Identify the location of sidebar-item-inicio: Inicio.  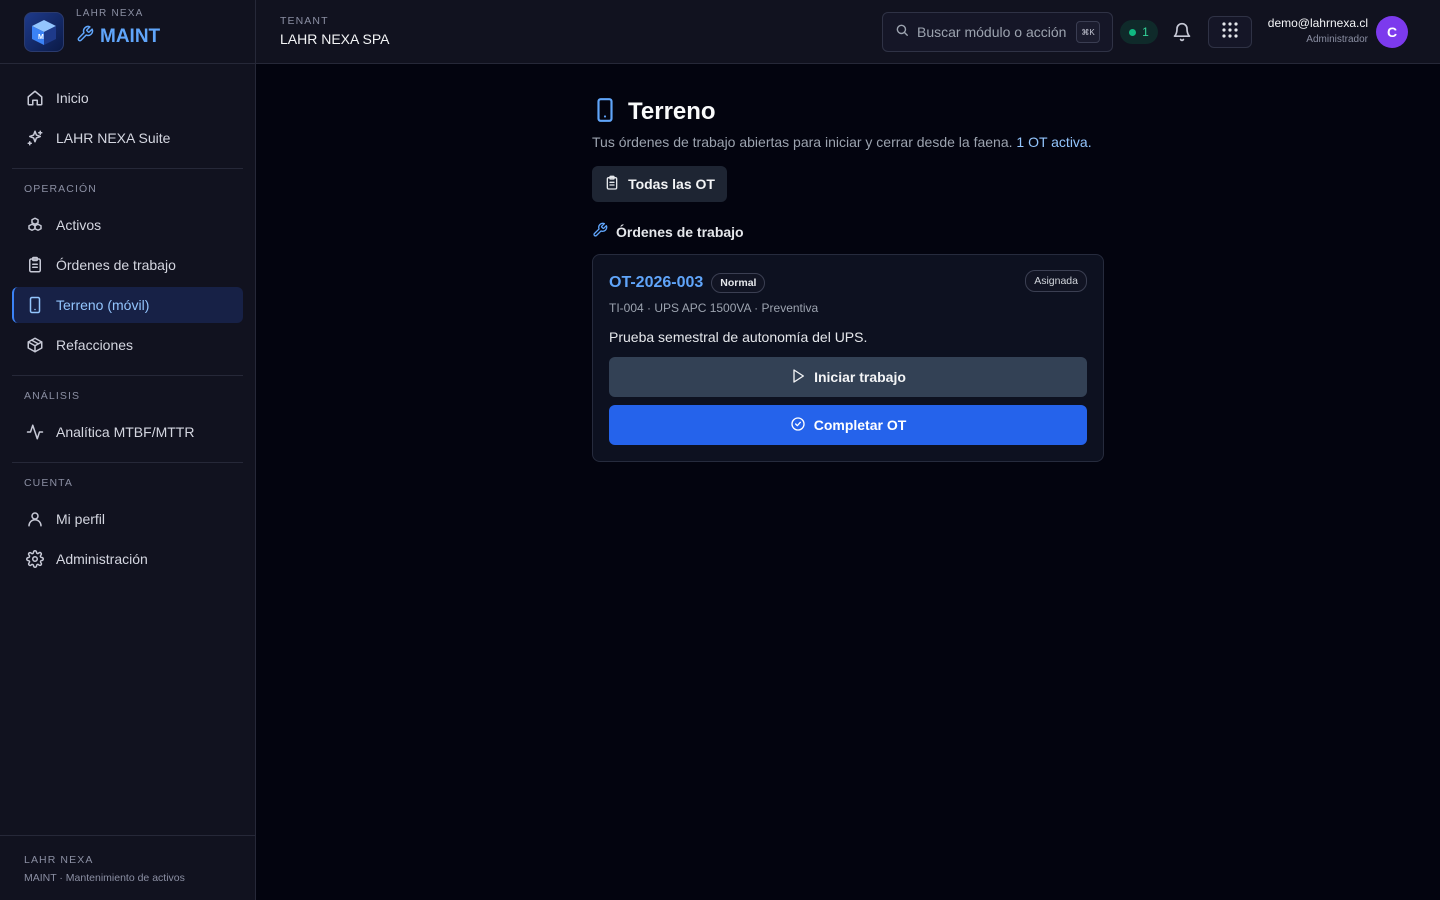
(127, 98).